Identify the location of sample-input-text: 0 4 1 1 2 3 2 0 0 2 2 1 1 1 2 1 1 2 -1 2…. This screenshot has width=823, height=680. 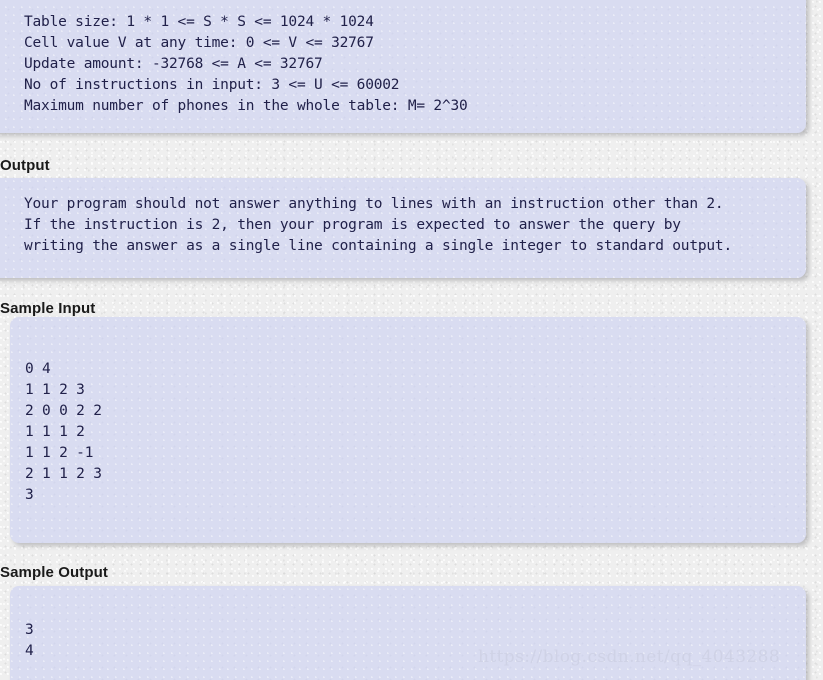
(63, 432).